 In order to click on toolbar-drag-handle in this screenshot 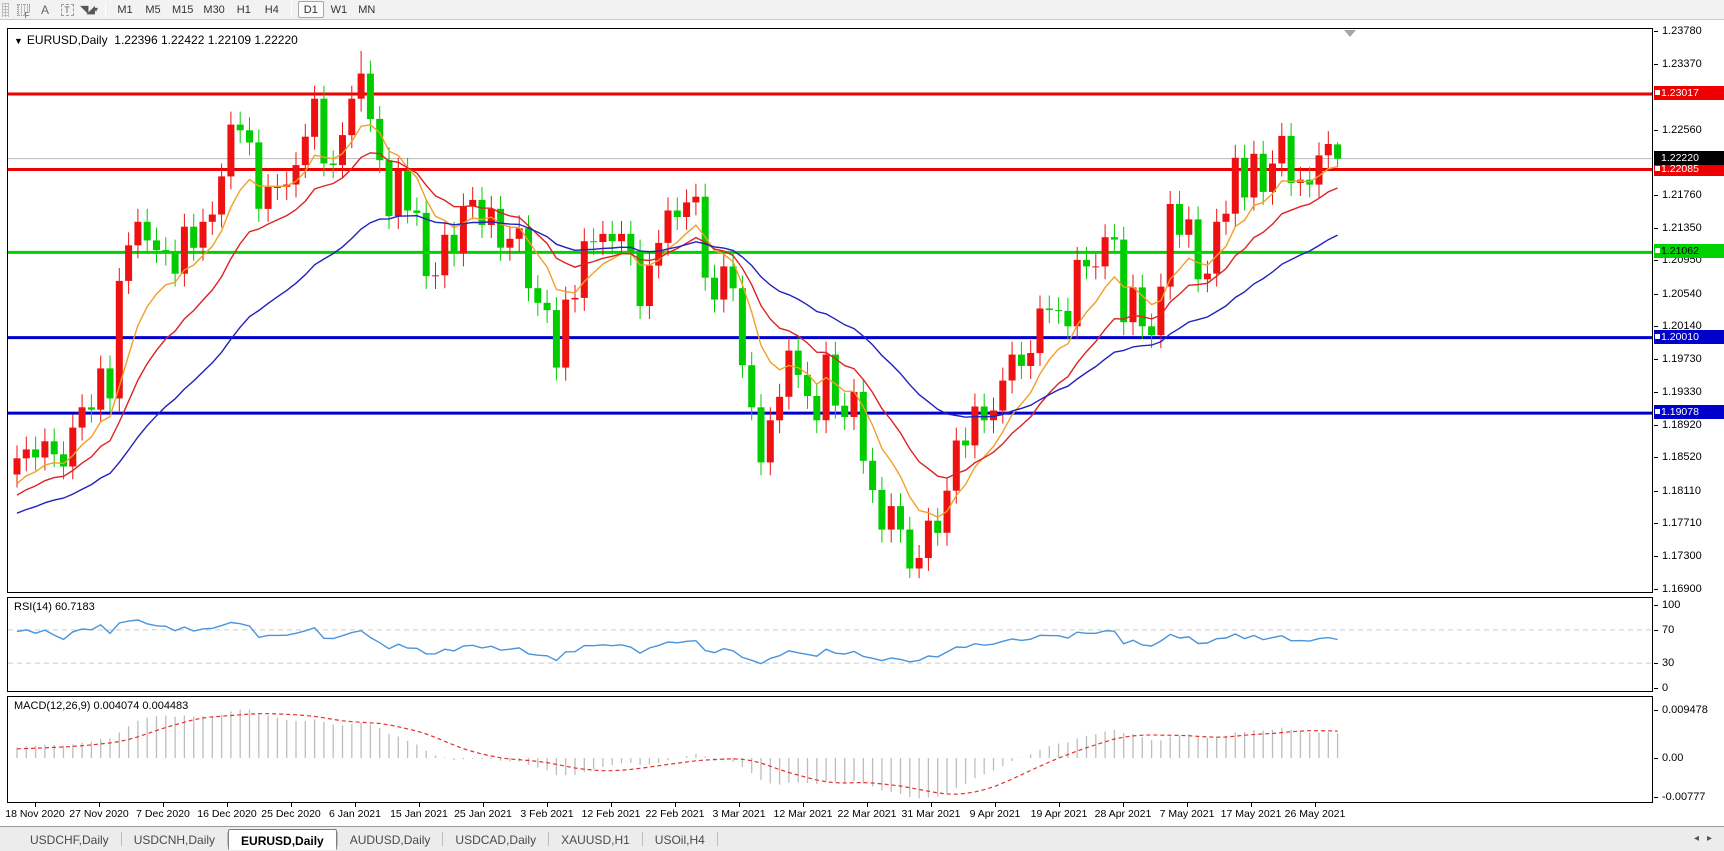, I will do `click(5, 9)`.